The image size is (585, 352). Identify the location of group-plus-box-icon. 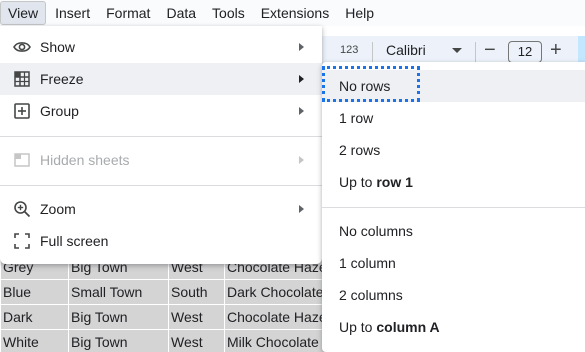
(22, 111).